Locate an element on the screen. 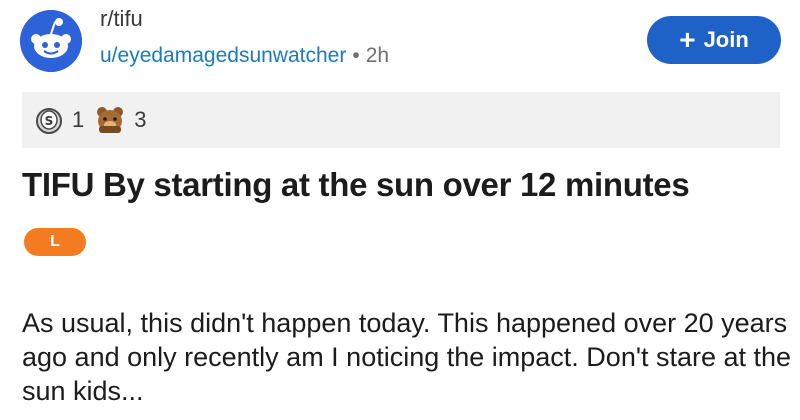 The image size is (800, 420). plus-icon: + is located at coordinates (687, 39).